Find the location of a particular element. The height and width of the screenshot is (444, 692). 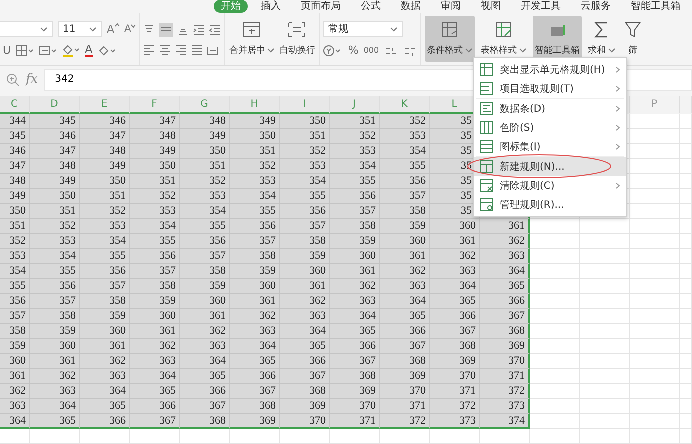

table-cell: 347 is located at coordinates (105, 136).